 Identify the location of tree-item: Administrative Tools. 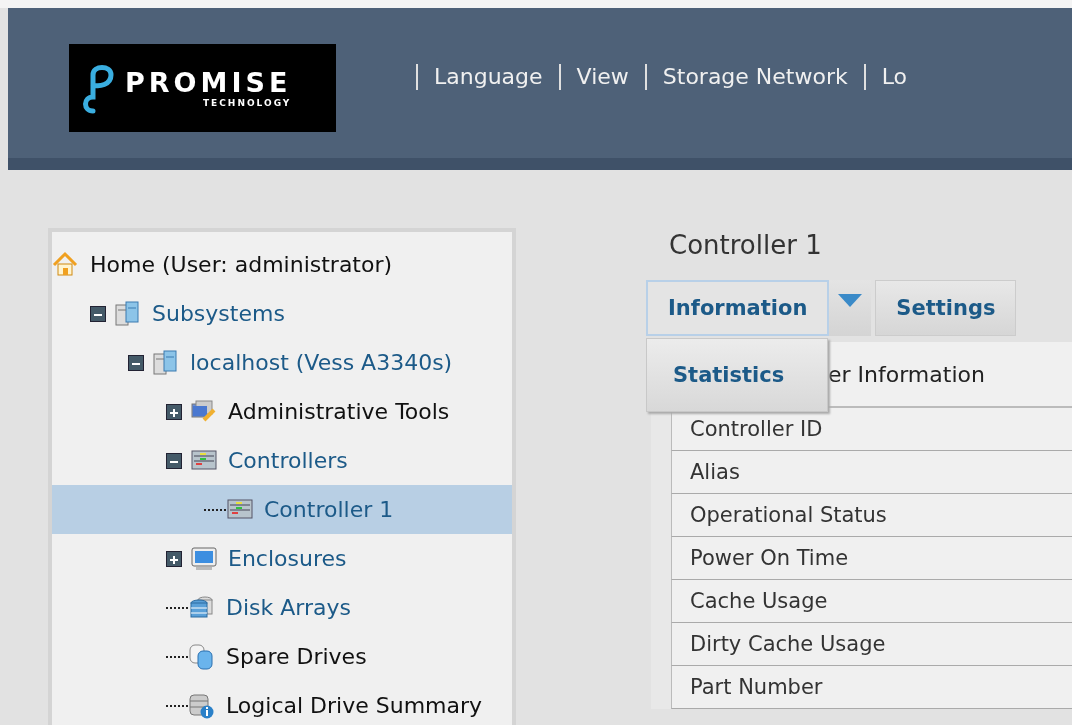
(339, 411).